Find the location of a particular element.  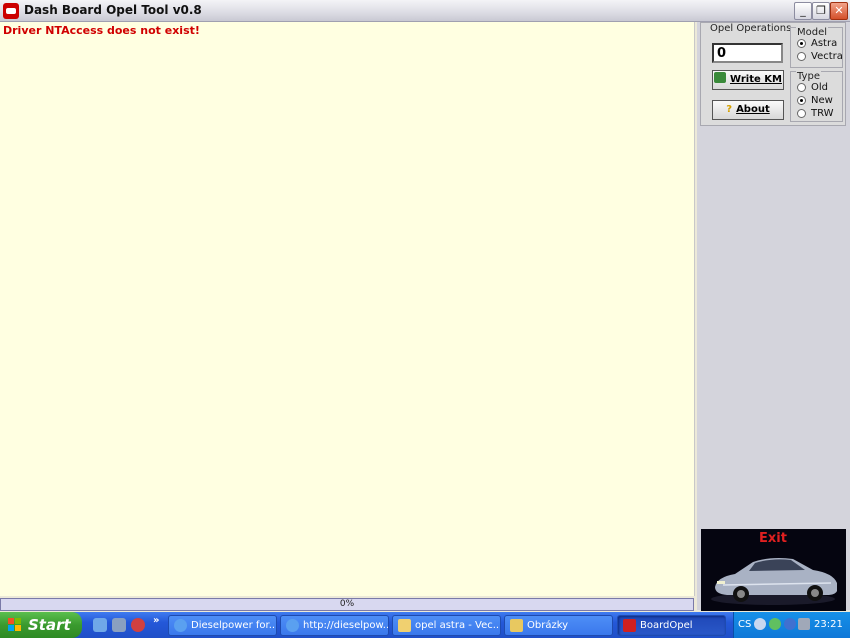

type-label: Type is located at coordinates (808, 76).